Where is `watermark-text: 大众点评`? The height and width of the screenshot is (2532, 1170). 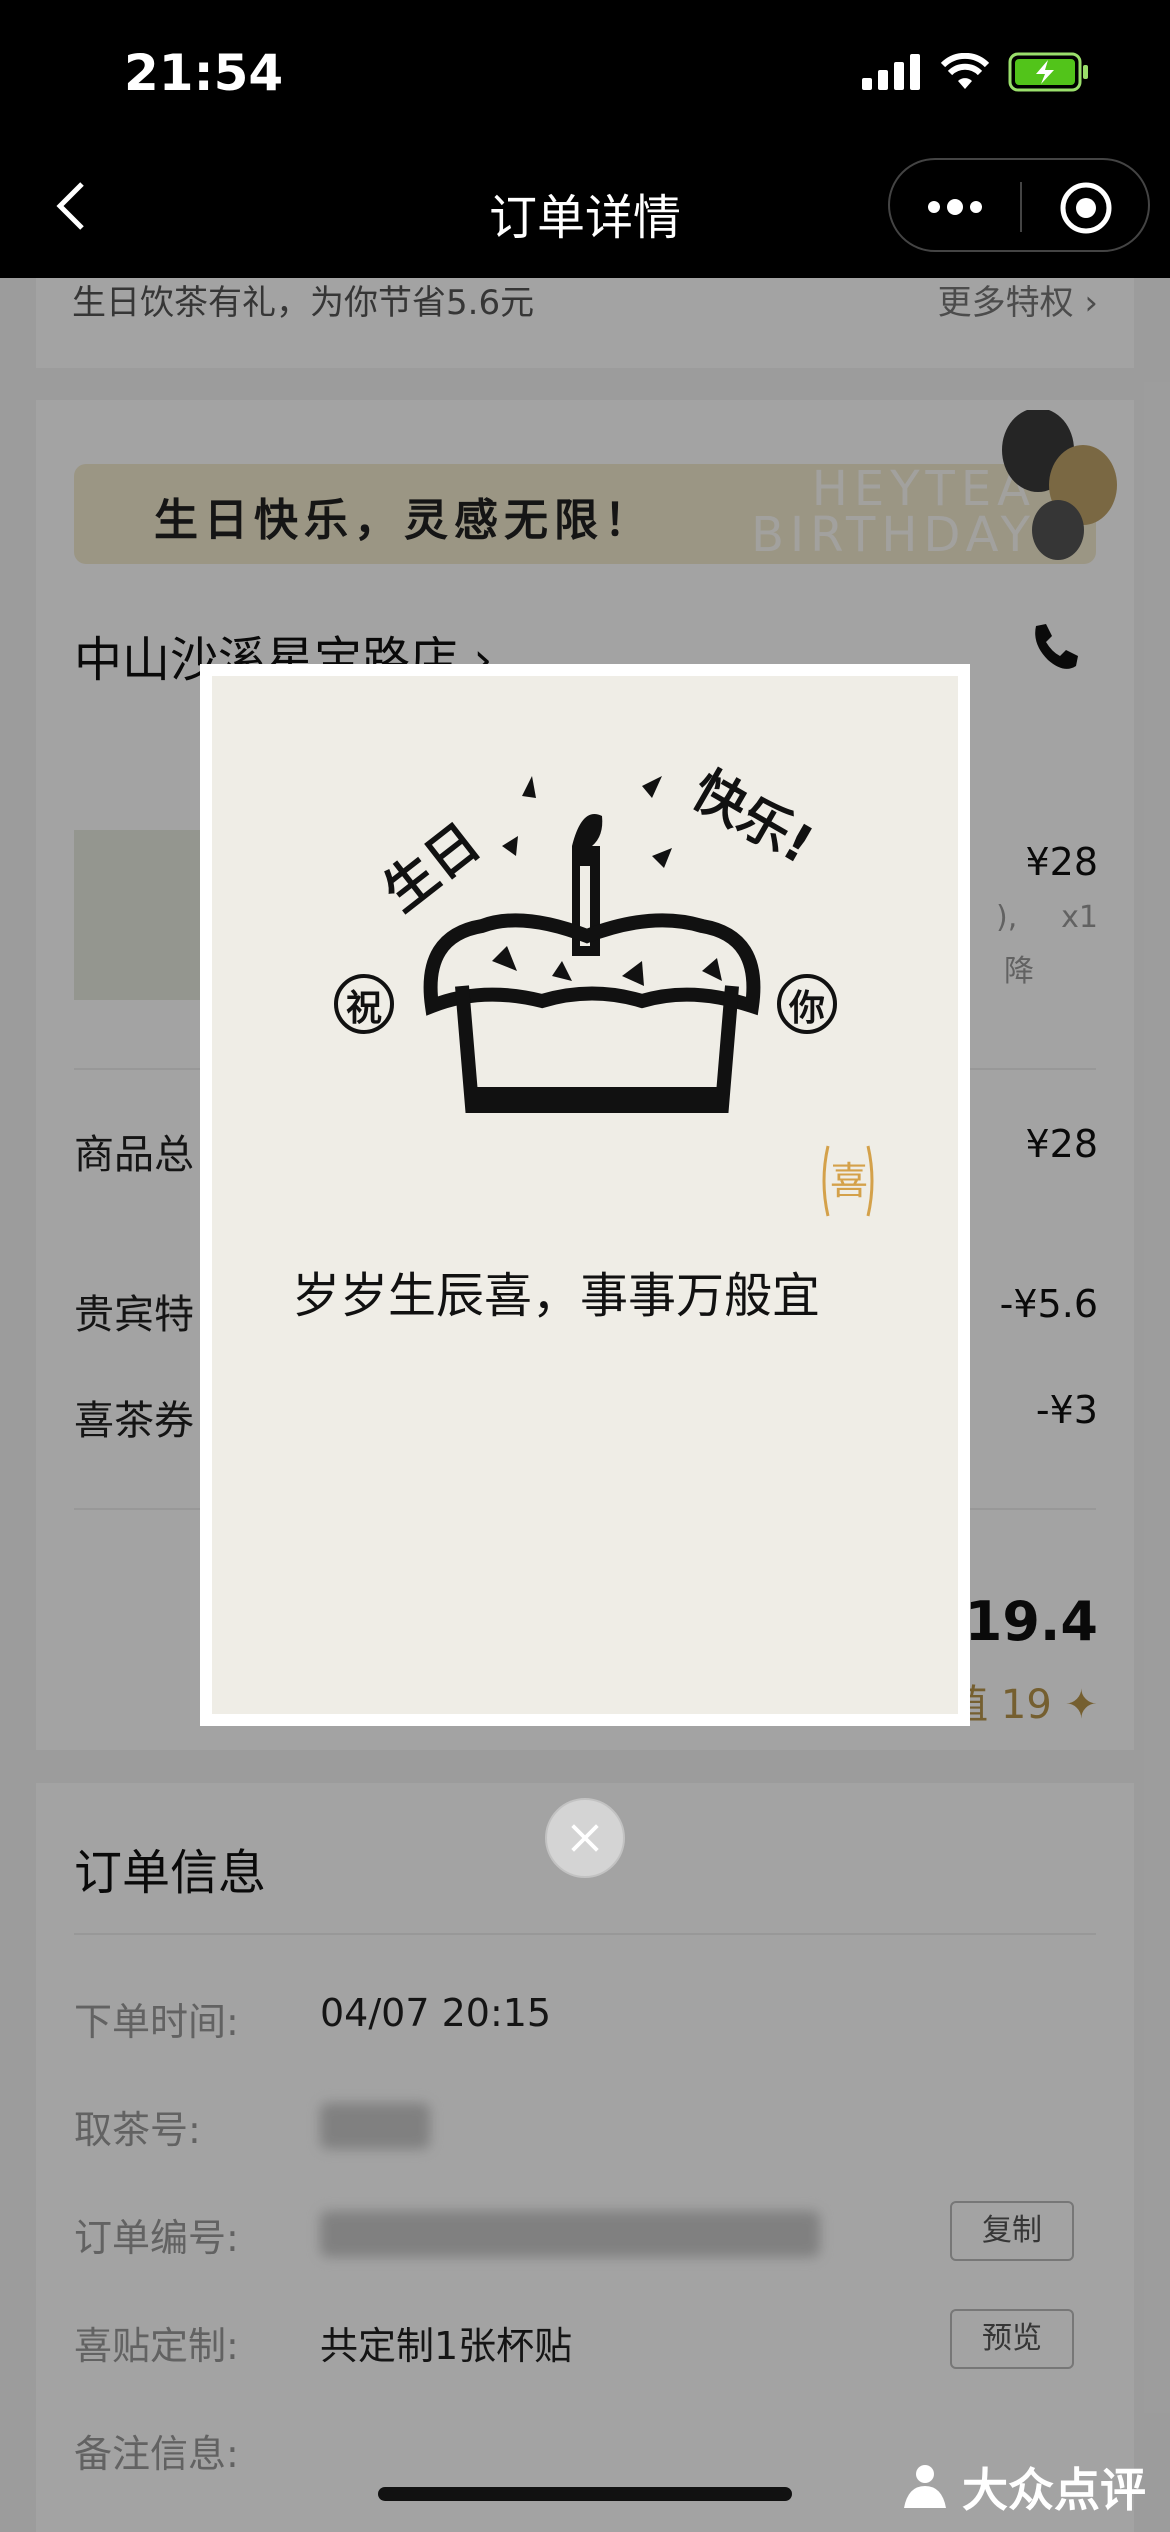 watermark-text: 大众点评 is located at coordinates (1054, 2490).